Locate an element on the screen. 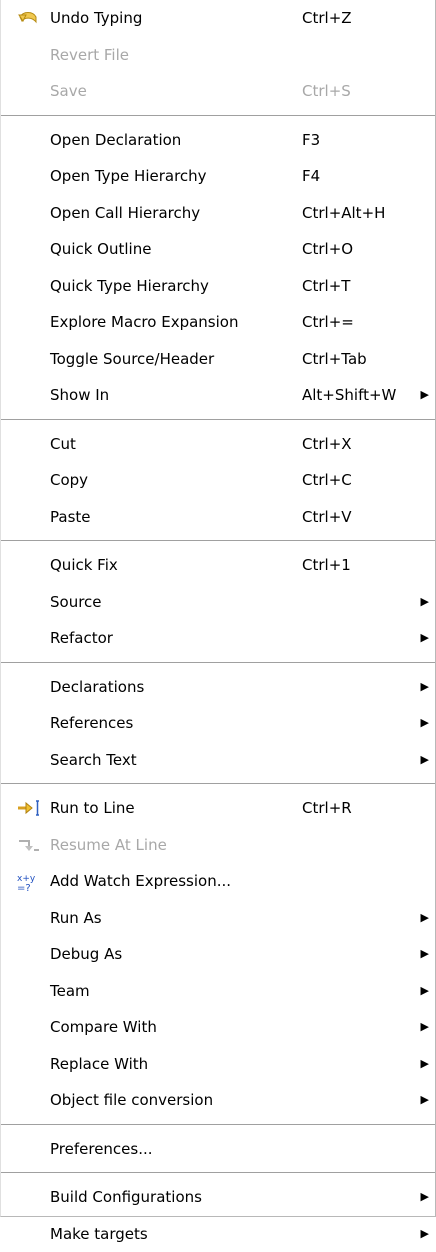 This screenshot has width=436, height=1252. menu-item-explore-macro-expansion: Explore Macro Expansion Ctrl+= is located at coordinates (218, 322).